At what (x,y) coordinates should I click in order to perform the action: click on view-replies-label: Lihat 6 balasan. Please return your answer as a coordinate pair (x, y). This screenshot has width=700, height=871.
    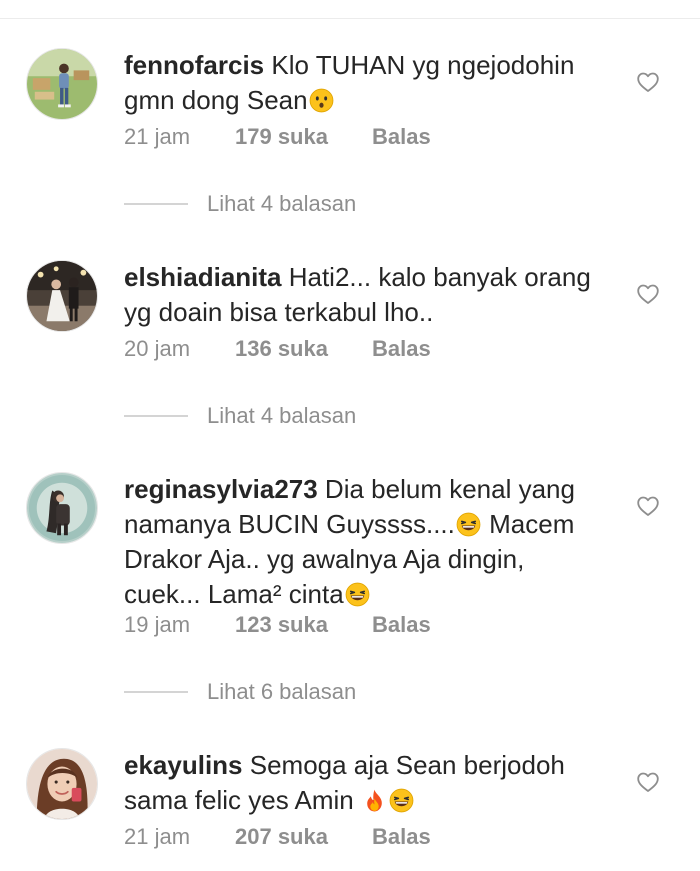
    Looking at the image, I should click on (281, 692).